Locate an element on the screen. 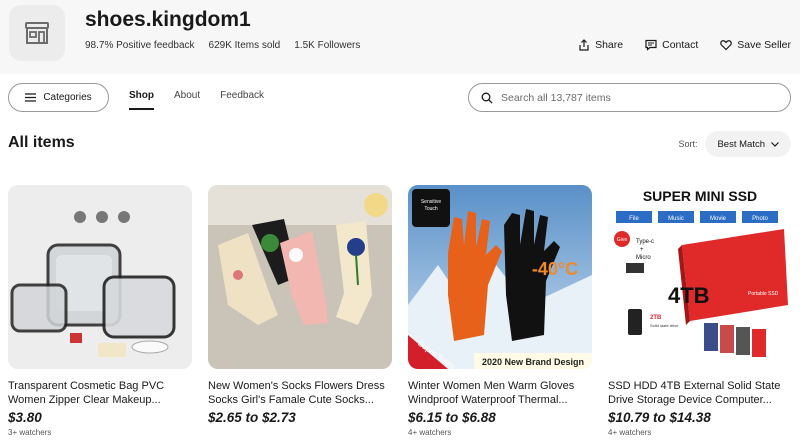  search-icon is located at coordinates (487, 97).